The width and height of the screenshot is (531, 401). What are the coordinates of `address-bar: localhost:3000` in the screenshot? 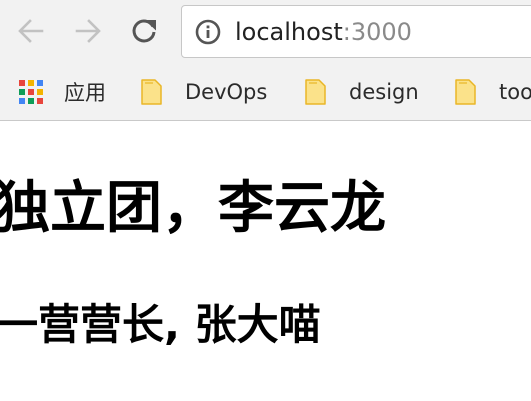 It's located at (356, 31).